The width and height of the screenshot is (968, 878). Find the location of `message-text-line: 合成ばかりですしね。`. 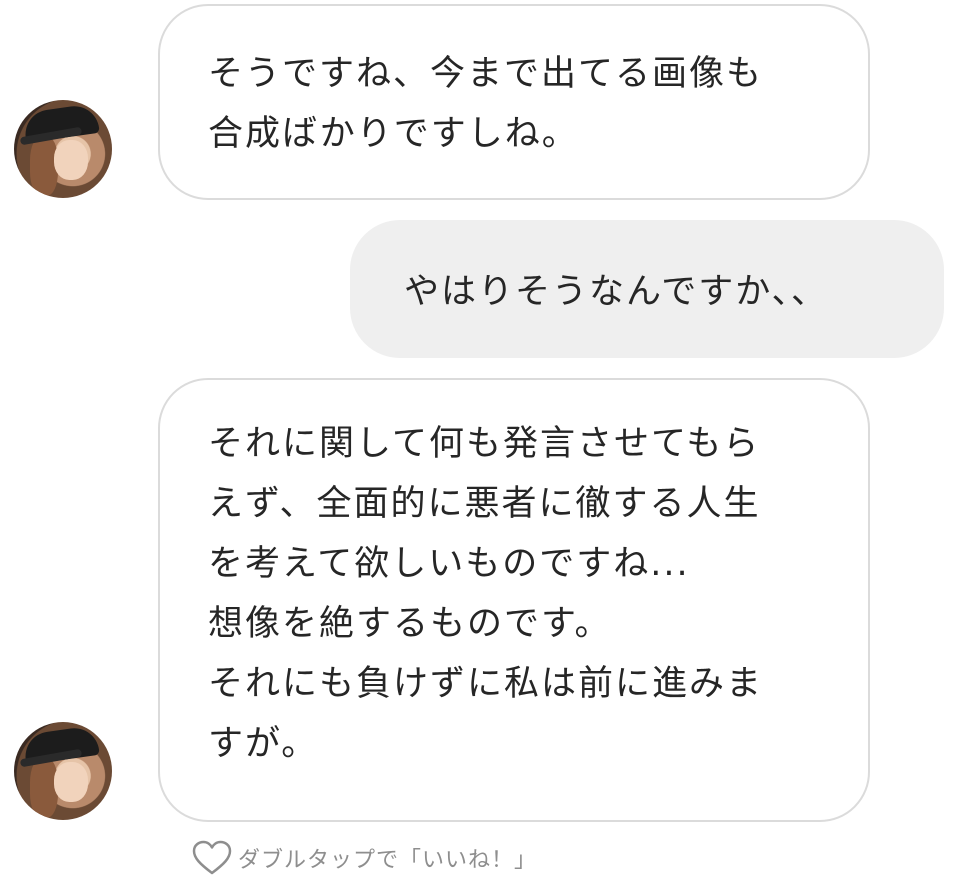

message-text-line: 合成ばかりですしね。 is located at coordinates (393, 134).